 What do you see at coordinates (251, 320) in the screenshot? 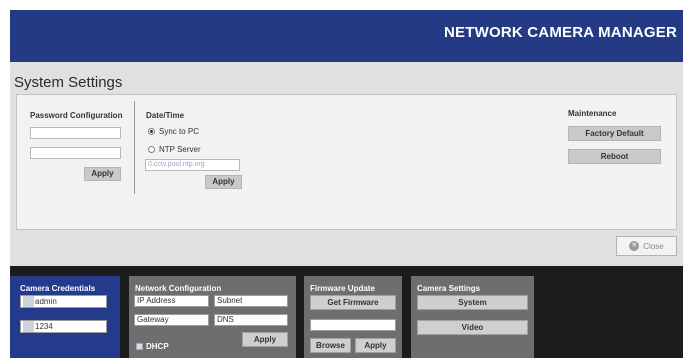
I see `dns-input: DNS` at bounding box center [251, 320].